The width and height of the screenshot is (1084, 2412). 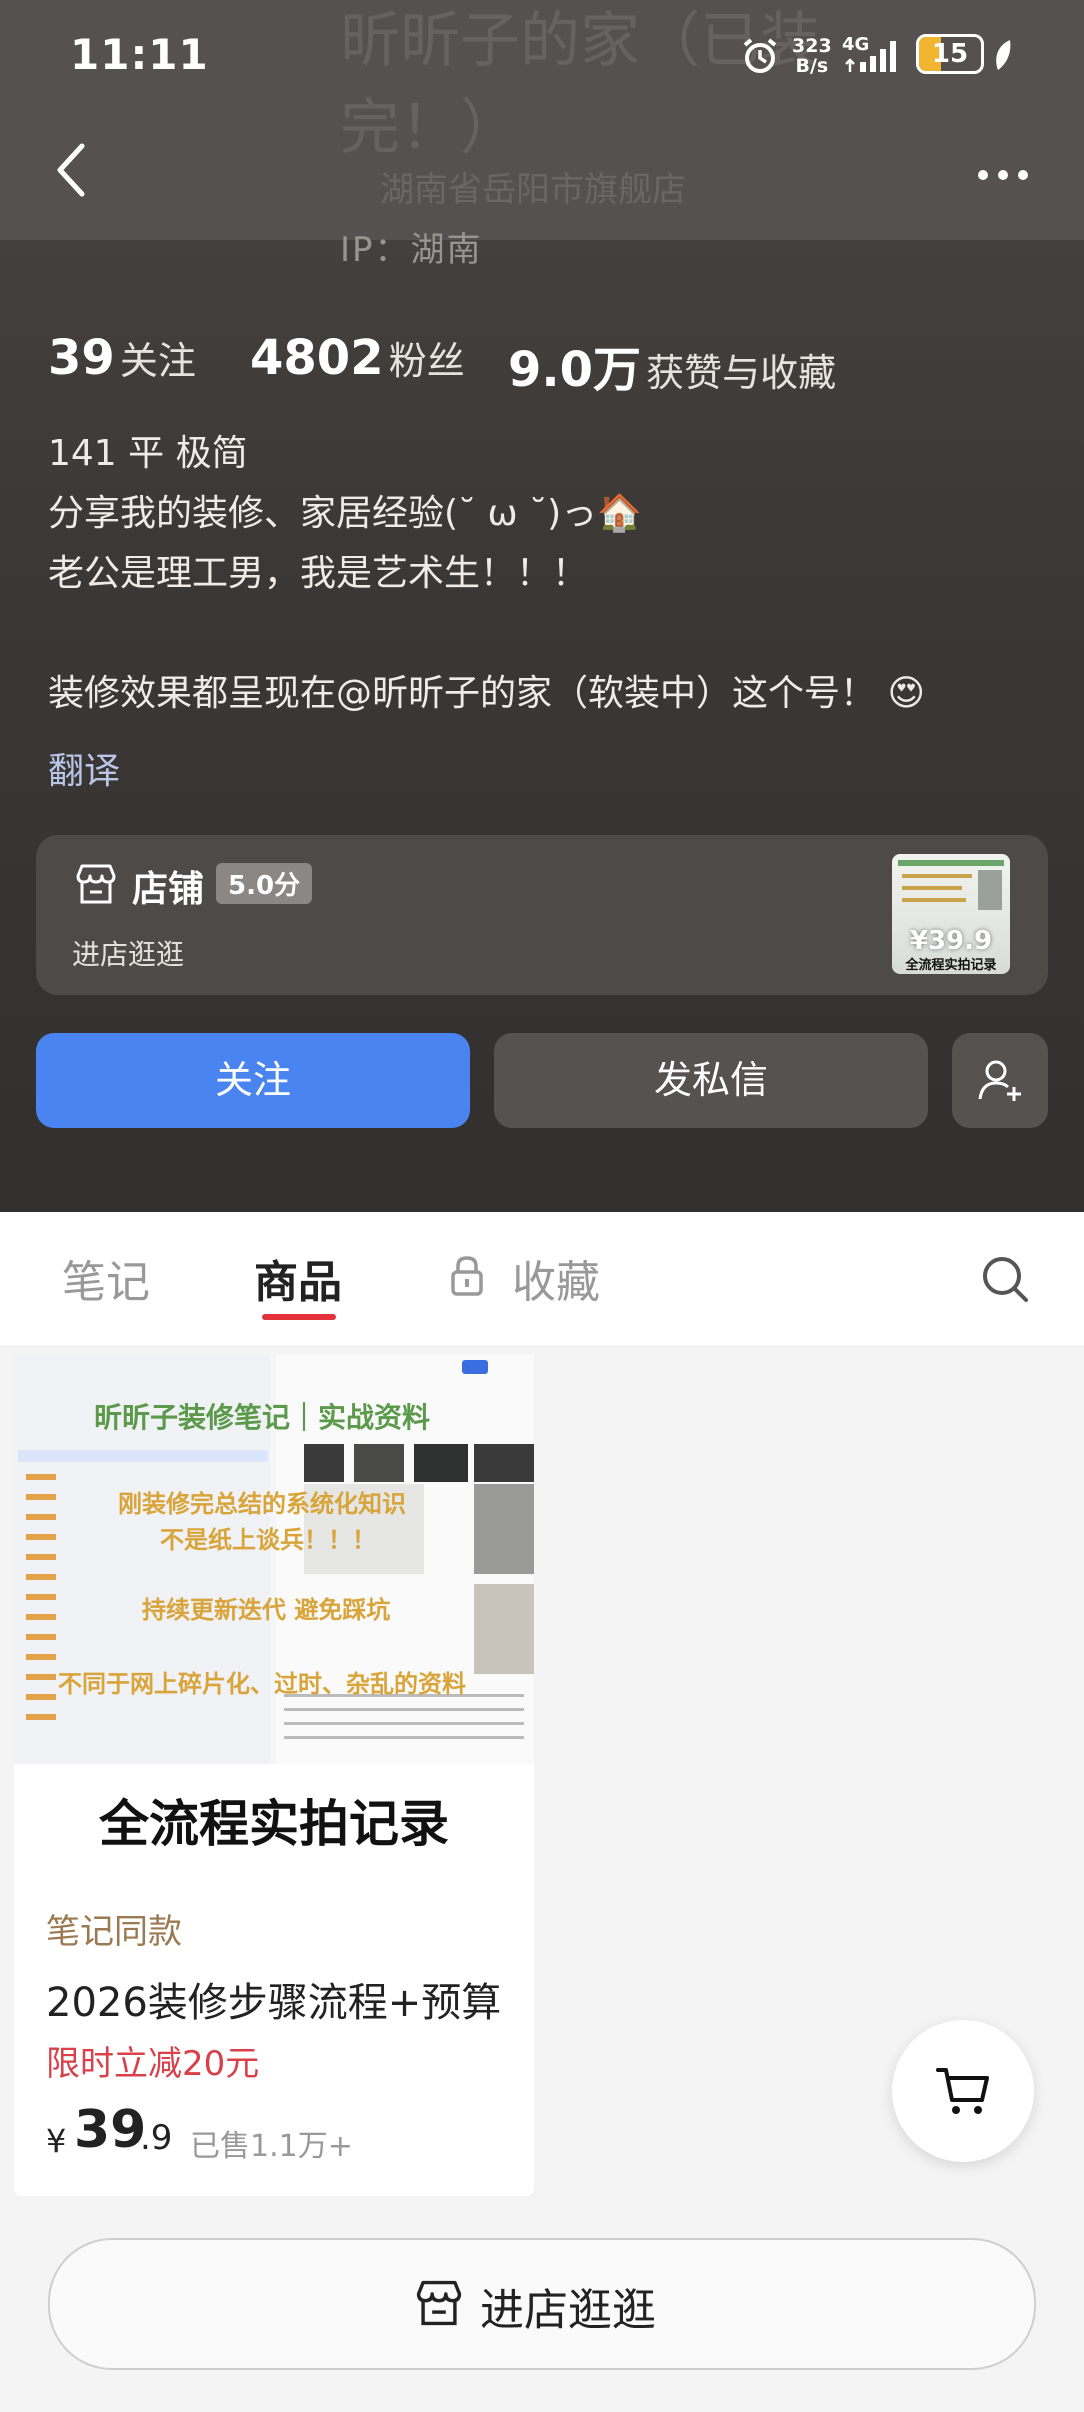 I want to click on add-friend-button, so click(x=1000, y=1080).